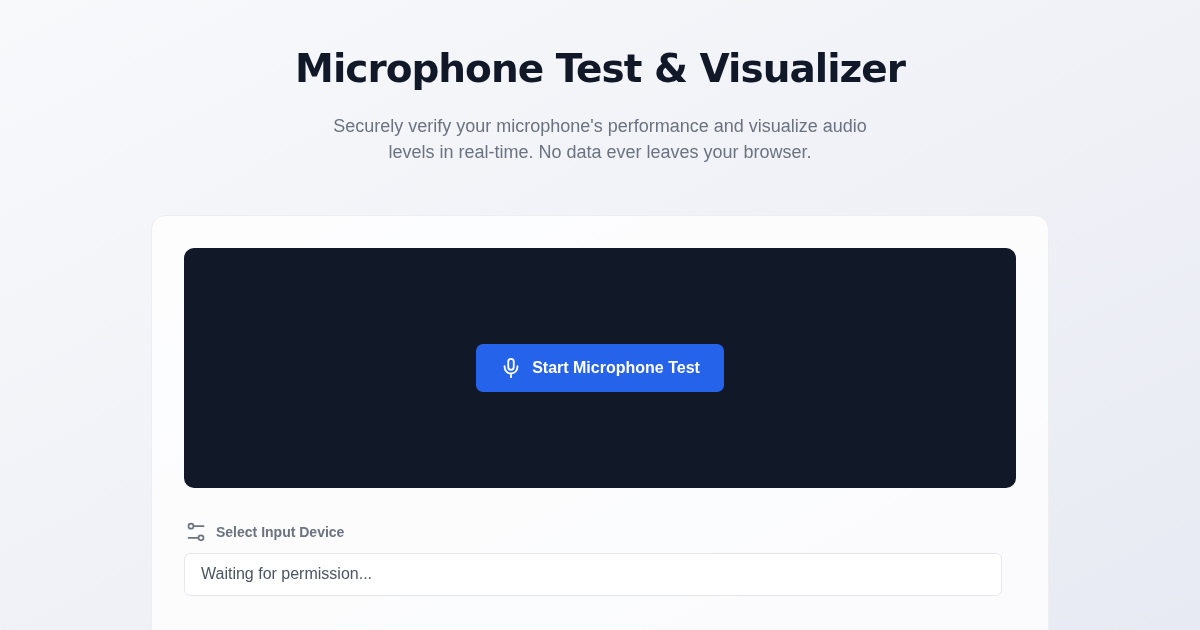  Describe the element at coordinates (600, 69) in the screenshot. I see `page-title: Microphone Test & Visualizer` at that location.